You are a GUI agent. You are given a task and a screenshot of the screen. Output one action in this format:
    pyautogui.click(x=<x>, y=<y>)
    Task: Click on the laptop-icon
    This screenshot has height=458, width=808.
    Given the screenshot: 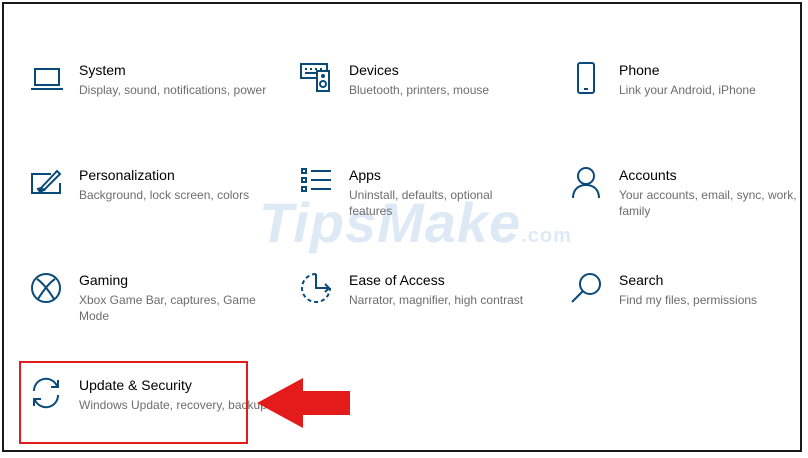 What is the action you would take?
    pyautogui.click(x=47, y=79)
    